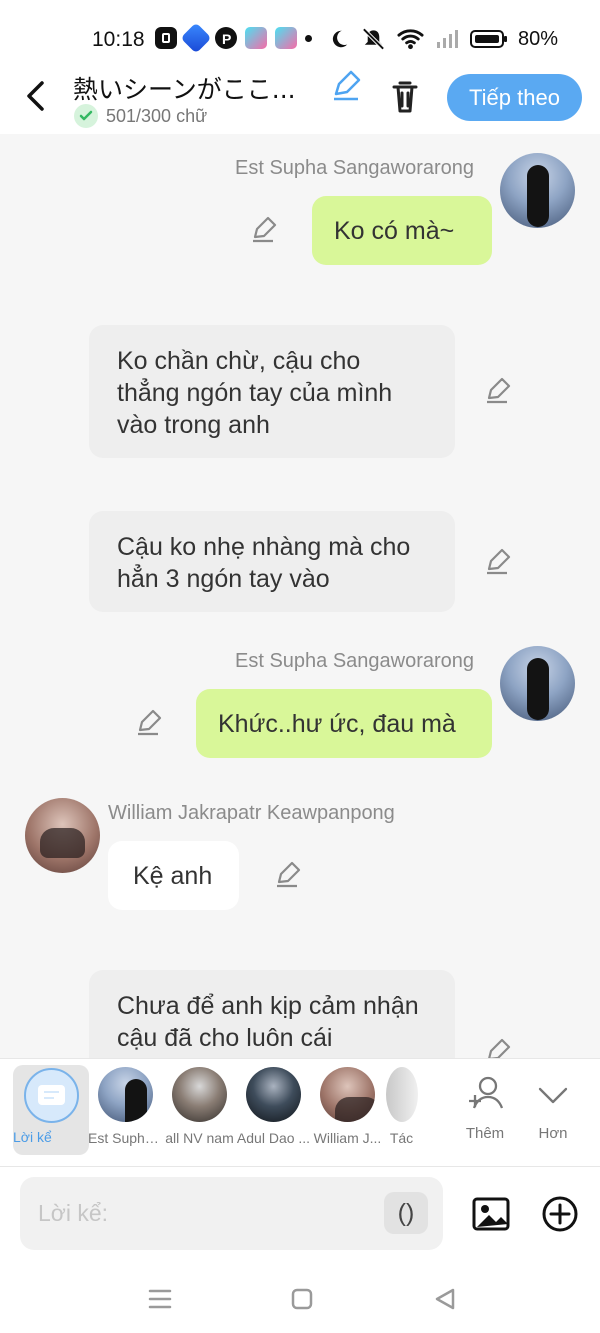 This screenshot has height=1333, width=600. I want to click on cast-app-icon, so click(166, 38).